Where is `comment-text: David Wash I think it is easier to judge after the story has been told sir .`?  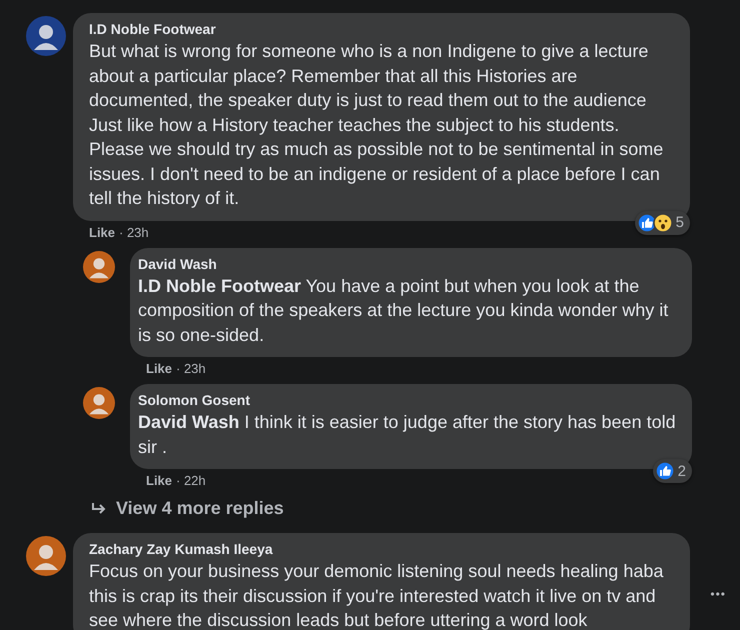
comment-text: David Wash I think it is easier to judge after the story has been told sir . is located at coordinates (407, 434).